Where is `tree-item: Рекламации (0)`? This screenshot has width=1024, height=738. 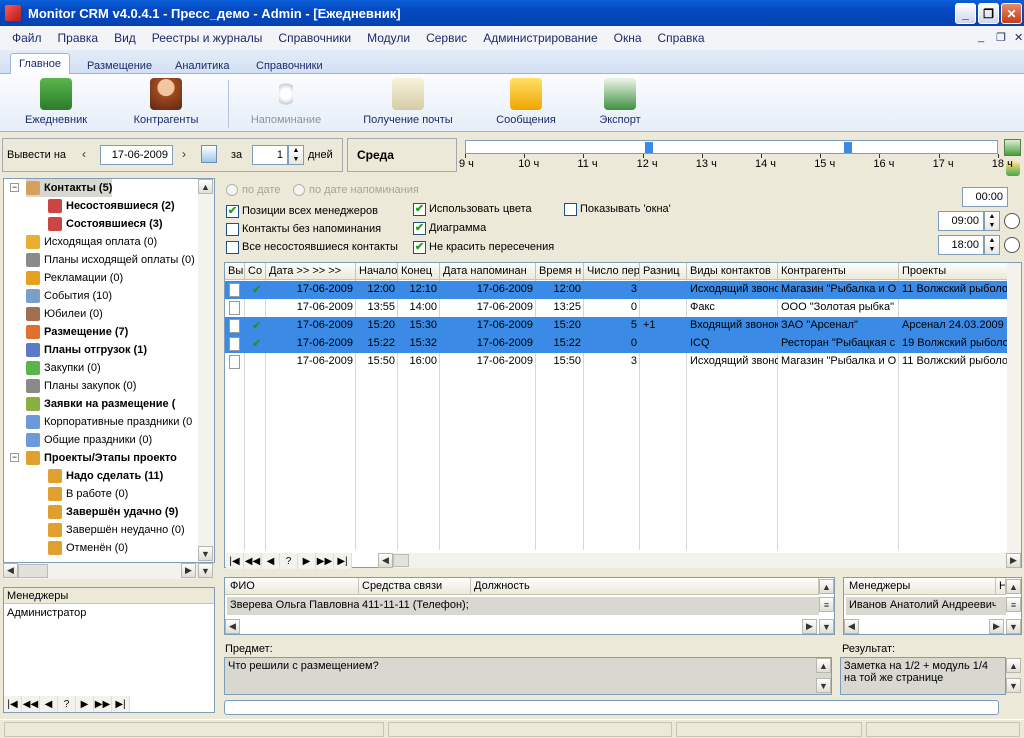
tree-item: Рекламации (0) is located at coordinates (74, 278).